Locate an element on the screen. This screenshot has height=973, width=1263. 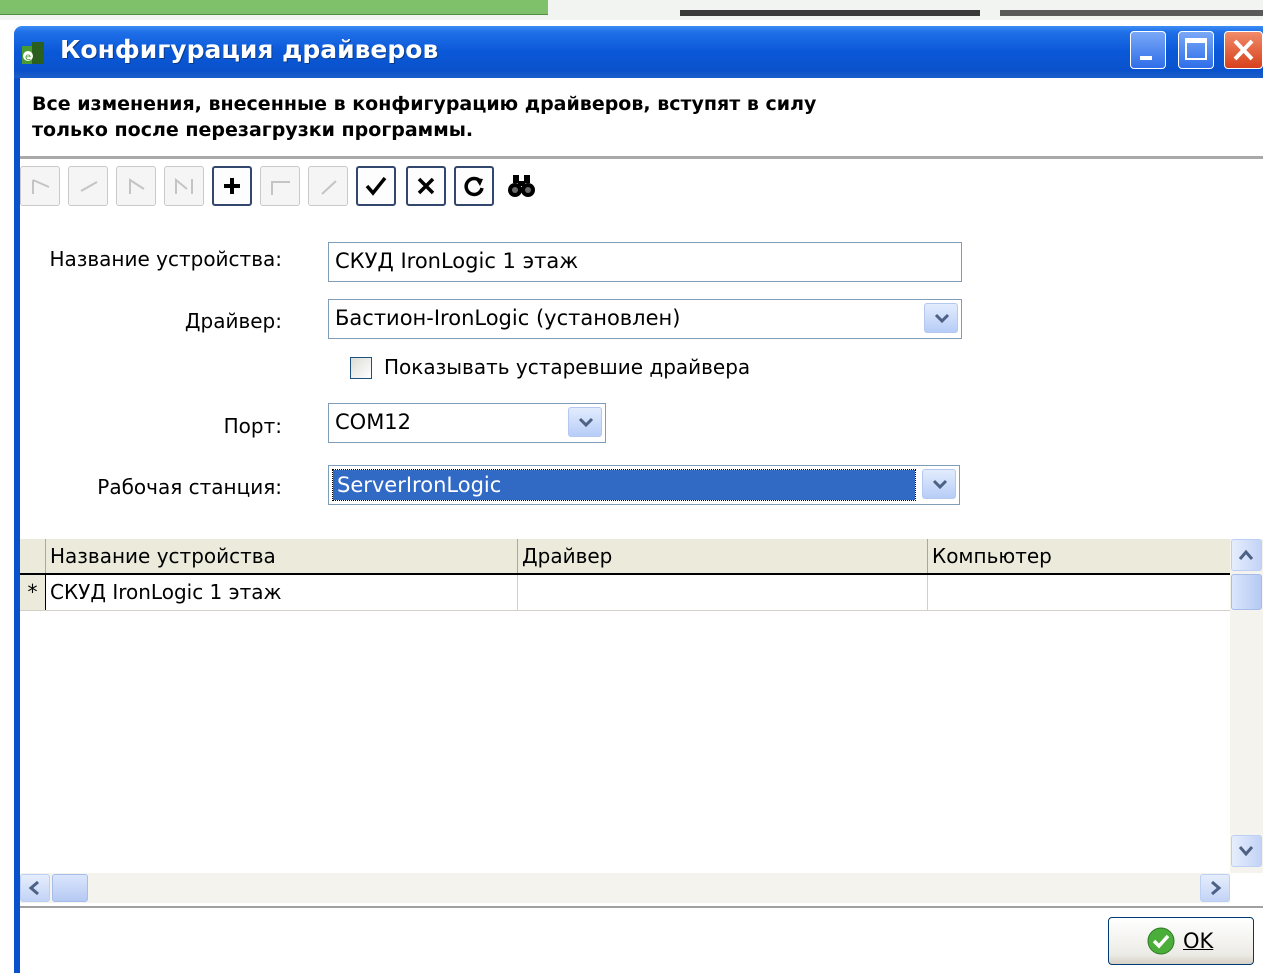
column-header-driver: Драйвер is located at coordinates (723, 556).